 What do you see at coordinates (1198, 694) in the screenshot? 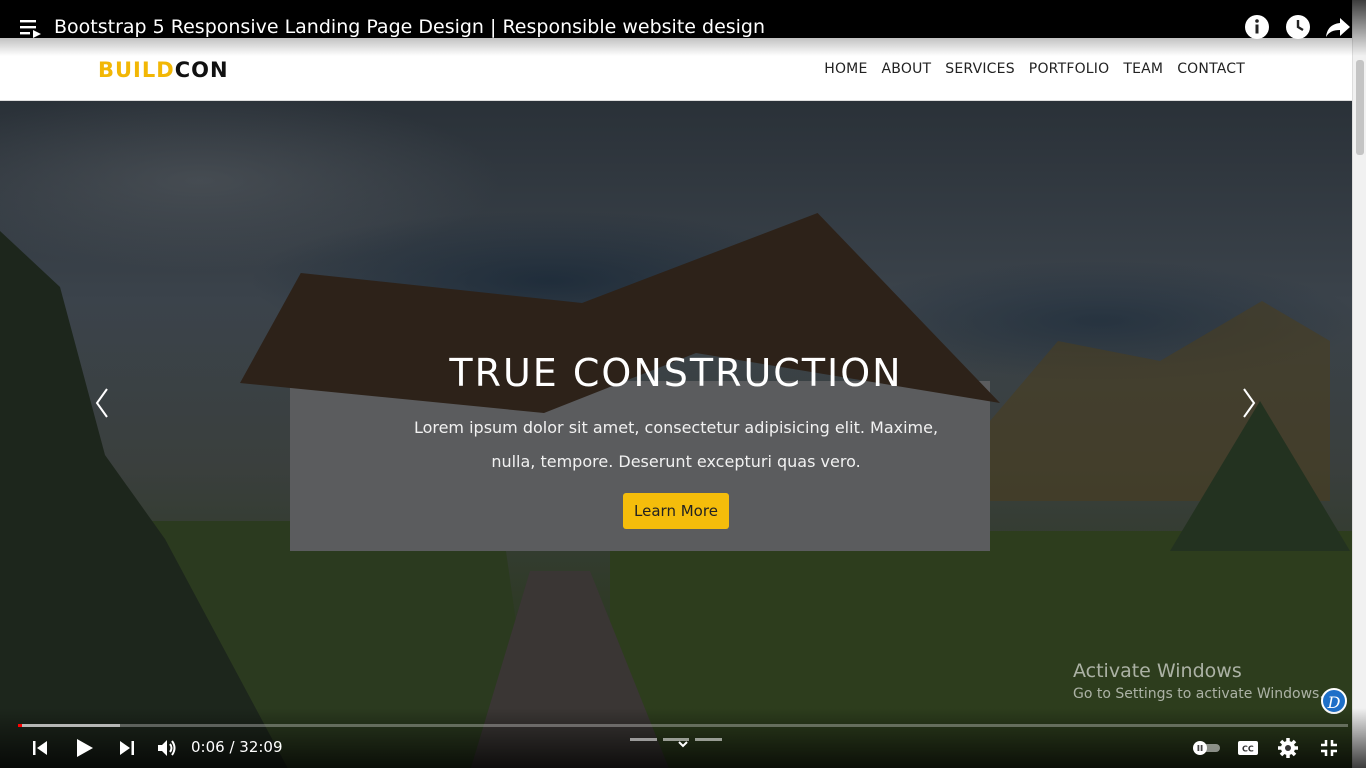
I see `watermark-line2: Go to Settings to activate Windows.` at bounding box center [1198, 694].